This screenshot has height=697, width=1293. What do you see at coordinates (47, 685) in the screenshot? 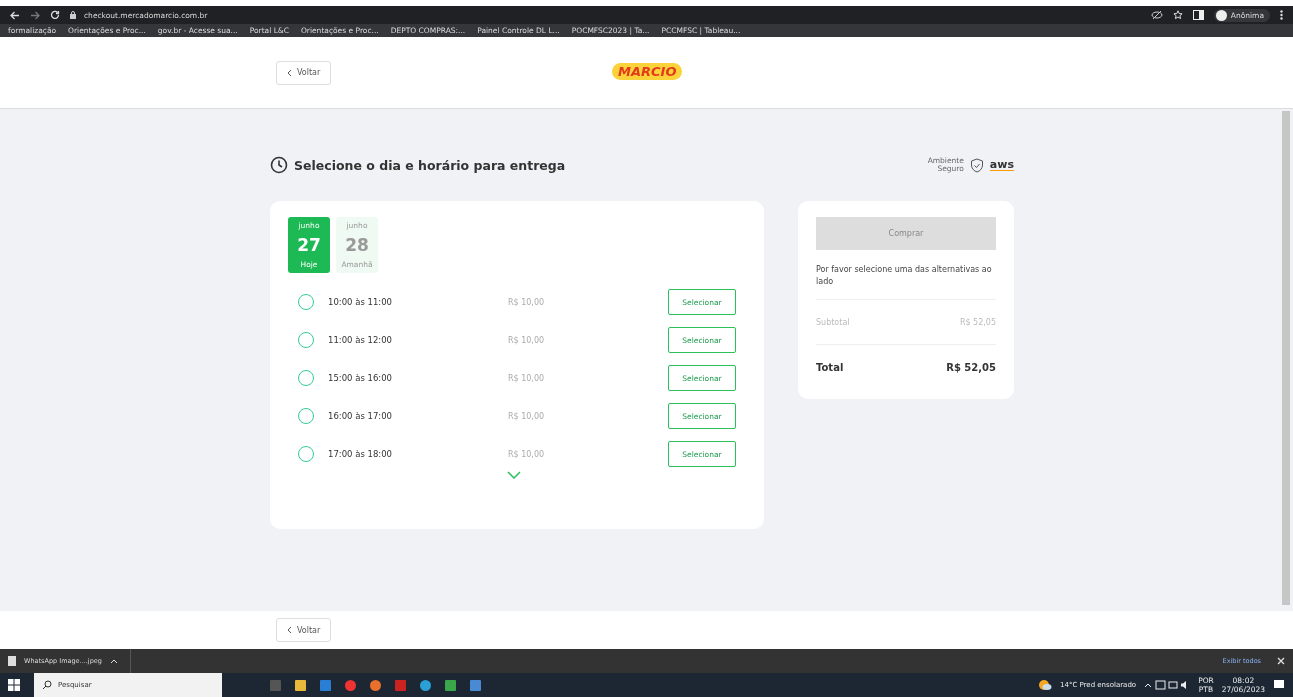
I see `search-icon` at bounding box center [47, 685].